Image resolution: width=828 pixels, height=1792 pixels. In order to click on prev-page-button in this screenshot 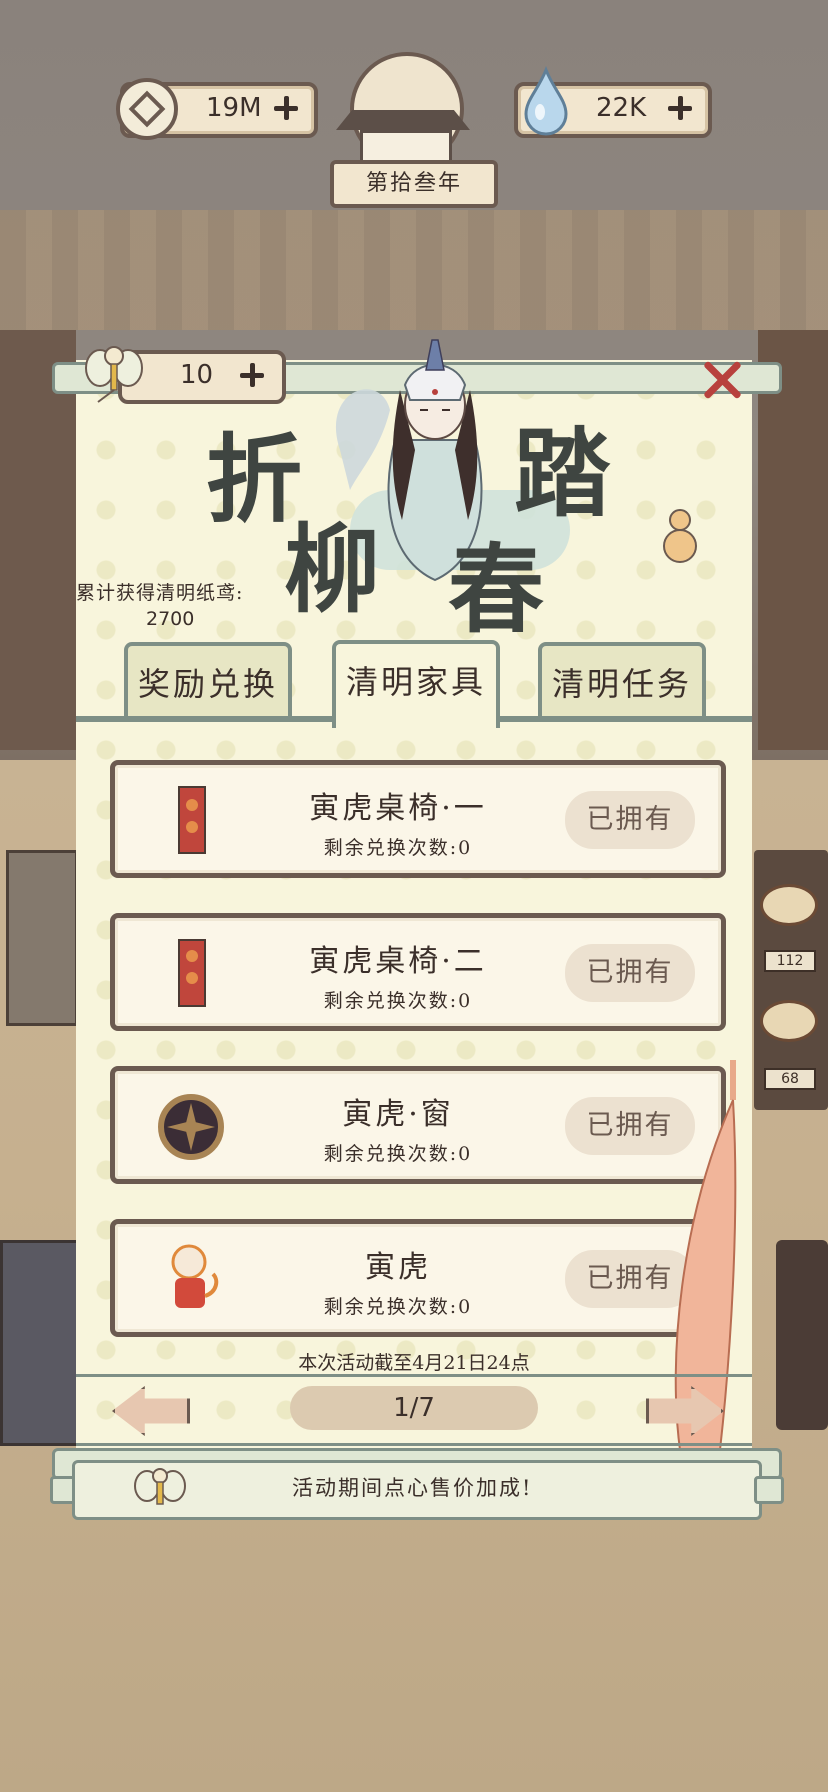, I will do `click(151, 1411)`.